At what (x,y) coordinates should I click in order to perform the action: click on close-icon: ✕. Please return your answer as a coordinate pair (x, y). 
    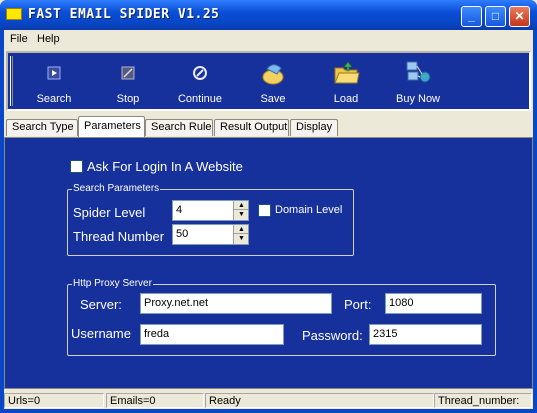
    Looking at the image, I should click on (519, 16).